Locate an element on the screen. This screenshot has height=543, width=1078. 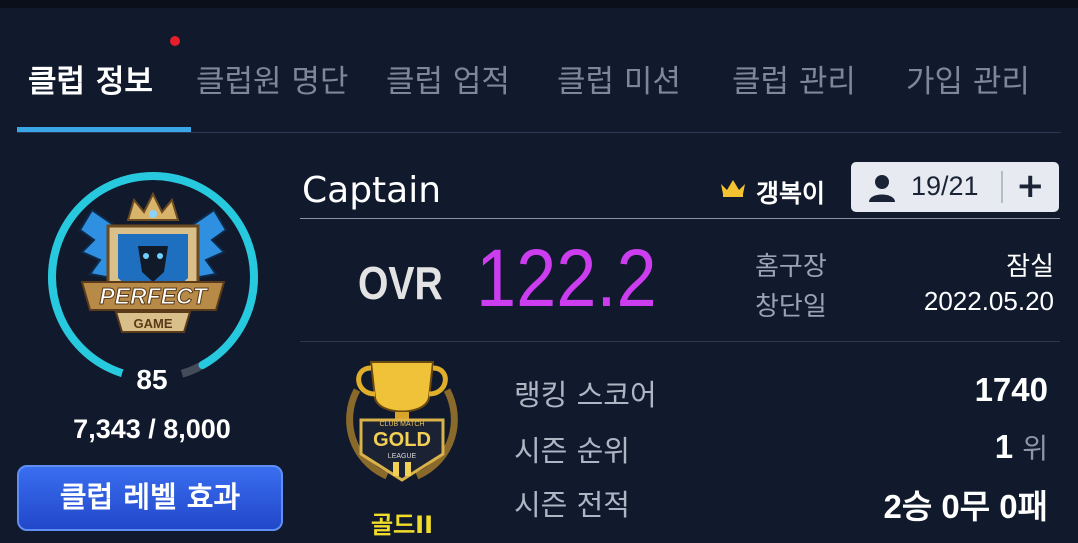
tab-club-missions: 클럽 미션 is located at coordinates (619, 78).